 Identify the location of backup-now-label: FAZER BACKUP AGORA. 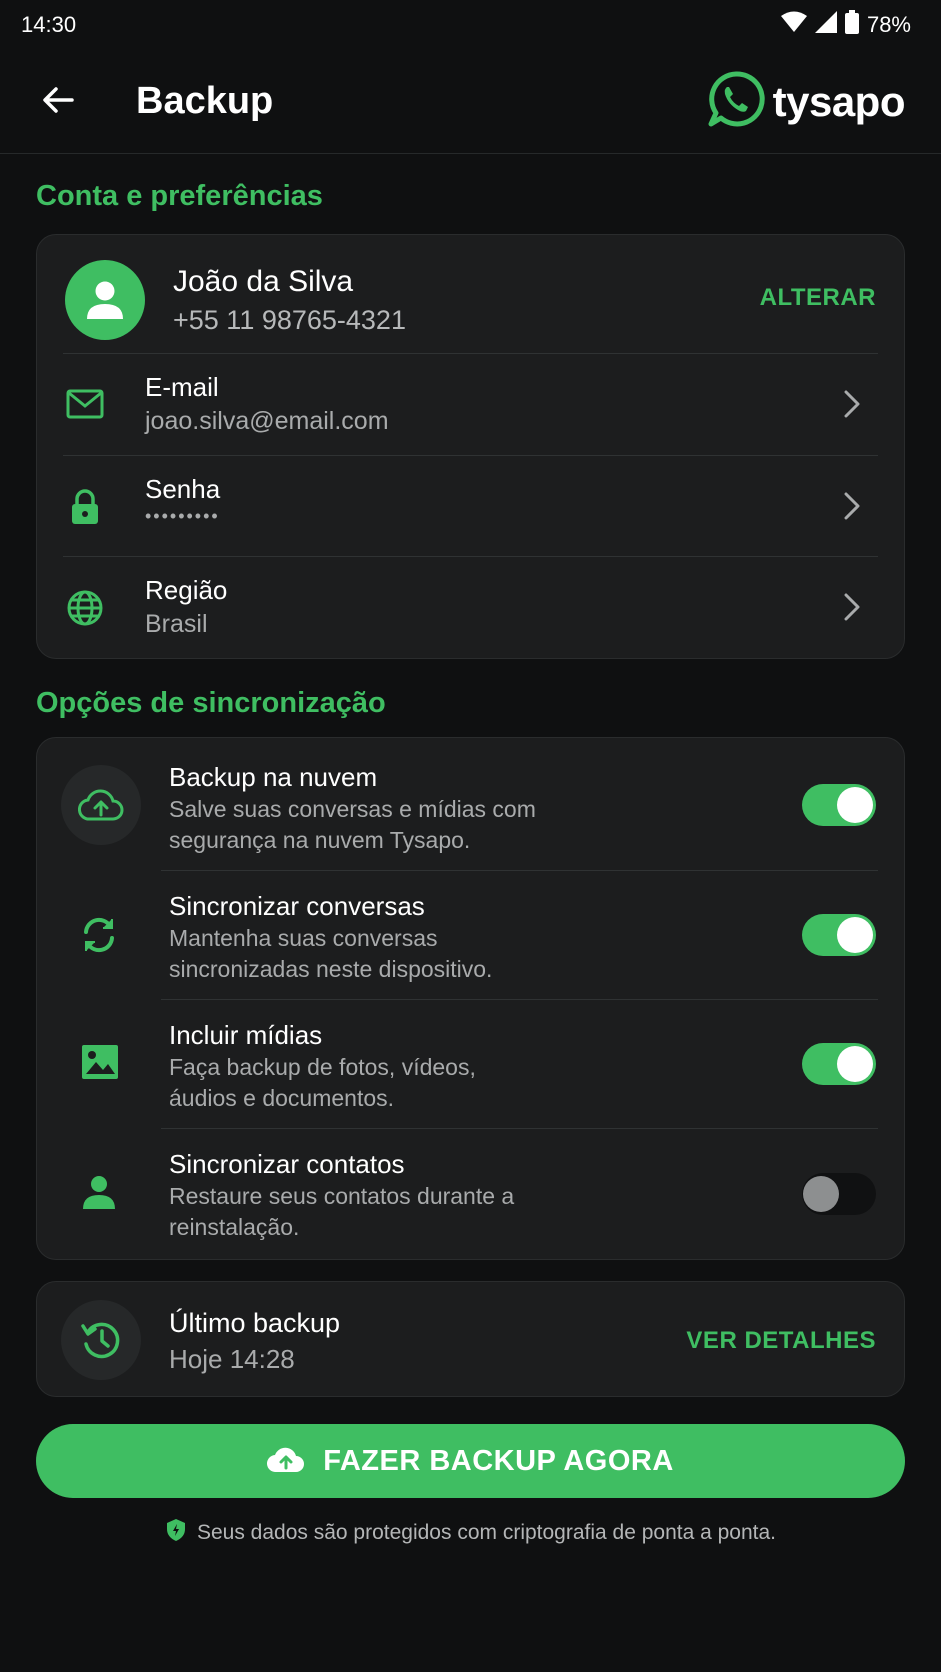
(498, 1460).